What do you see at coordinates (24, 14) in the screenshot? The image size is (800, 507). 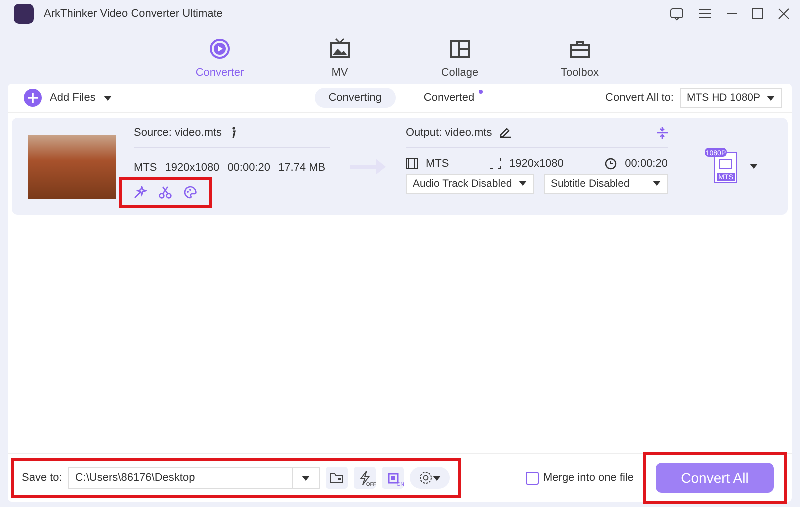 I see `app-logo` at bounding box center [24, 14].